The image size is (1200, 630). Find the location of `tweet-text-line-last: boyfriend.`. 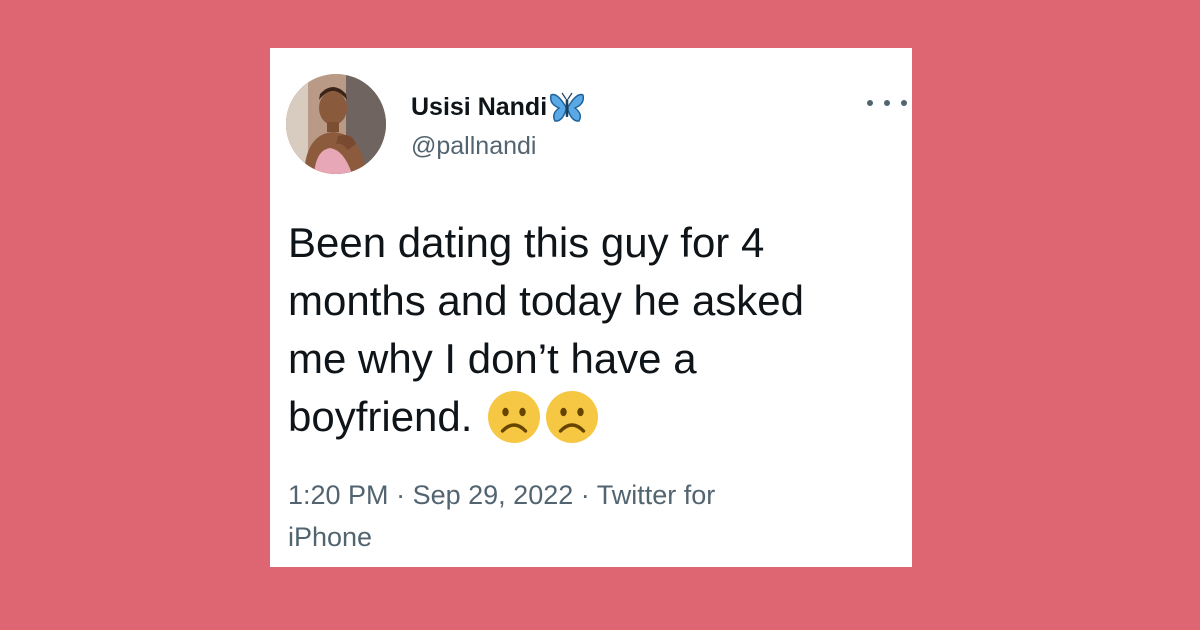

tweet-text-line-last: boyfriend. is located at coordinates (588, 417).